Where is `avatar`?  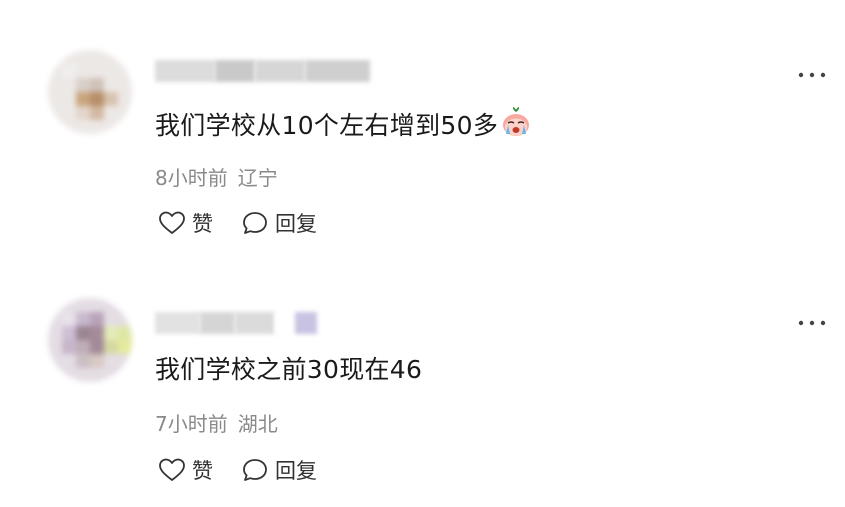
avatar is located at coordinates (90, 340).